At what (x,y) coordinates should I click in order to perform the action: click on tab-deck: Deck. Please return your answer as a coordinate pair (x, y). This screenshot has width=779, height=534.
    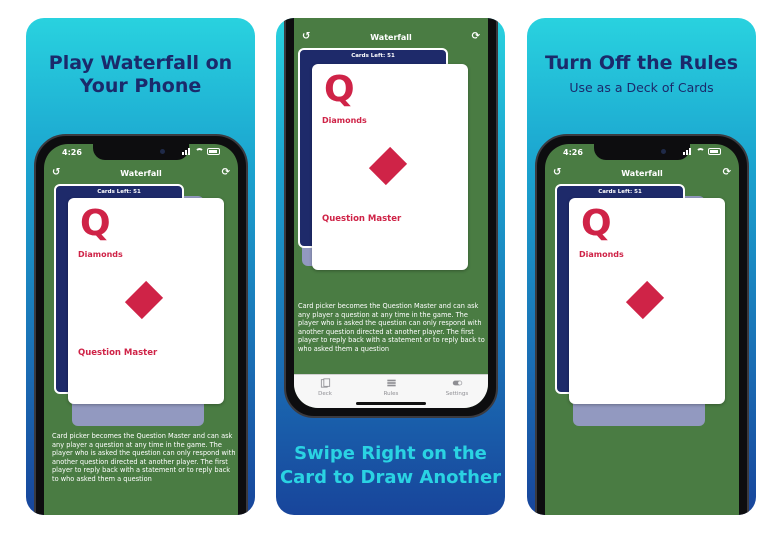
    Looking at the image, I should click on (325, 387).